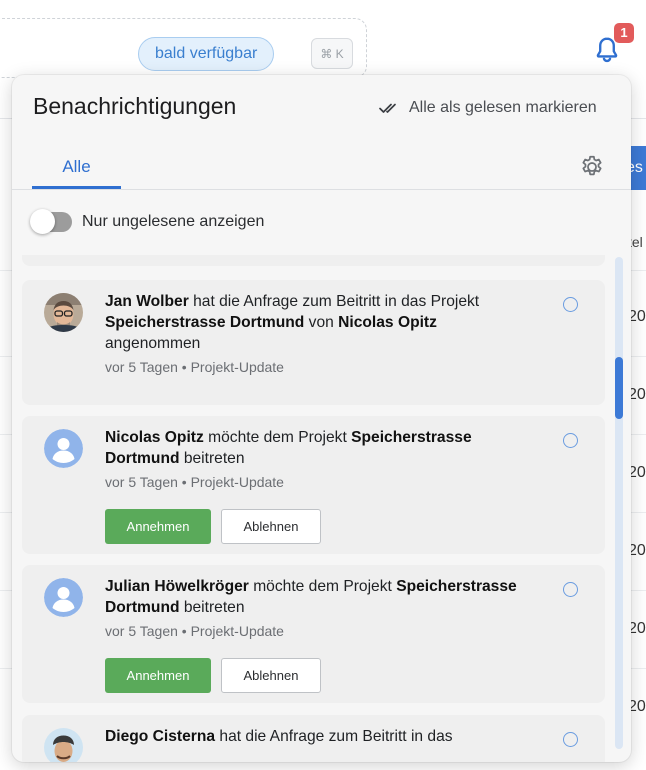 The image size is (646, 770). I want to click on project-name: Speicherstrasse Dortmund, so click(205, 322).